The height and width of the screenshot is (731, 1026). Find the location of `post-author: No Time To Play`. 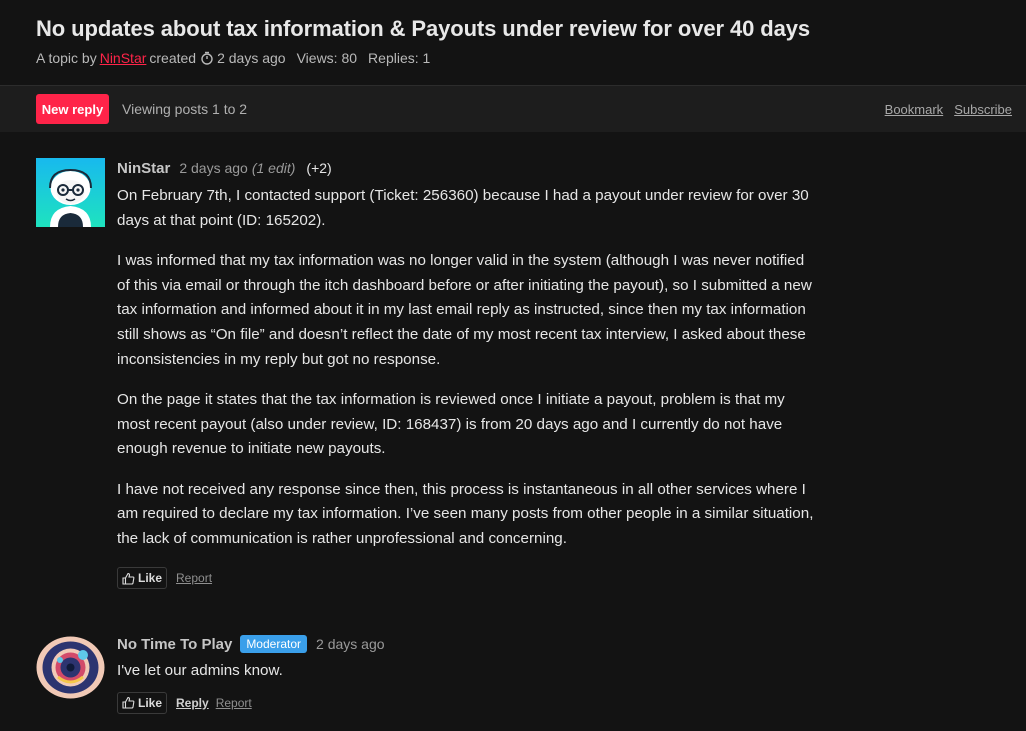

post-author: No Time To Play is located at coordinates (174, 644).